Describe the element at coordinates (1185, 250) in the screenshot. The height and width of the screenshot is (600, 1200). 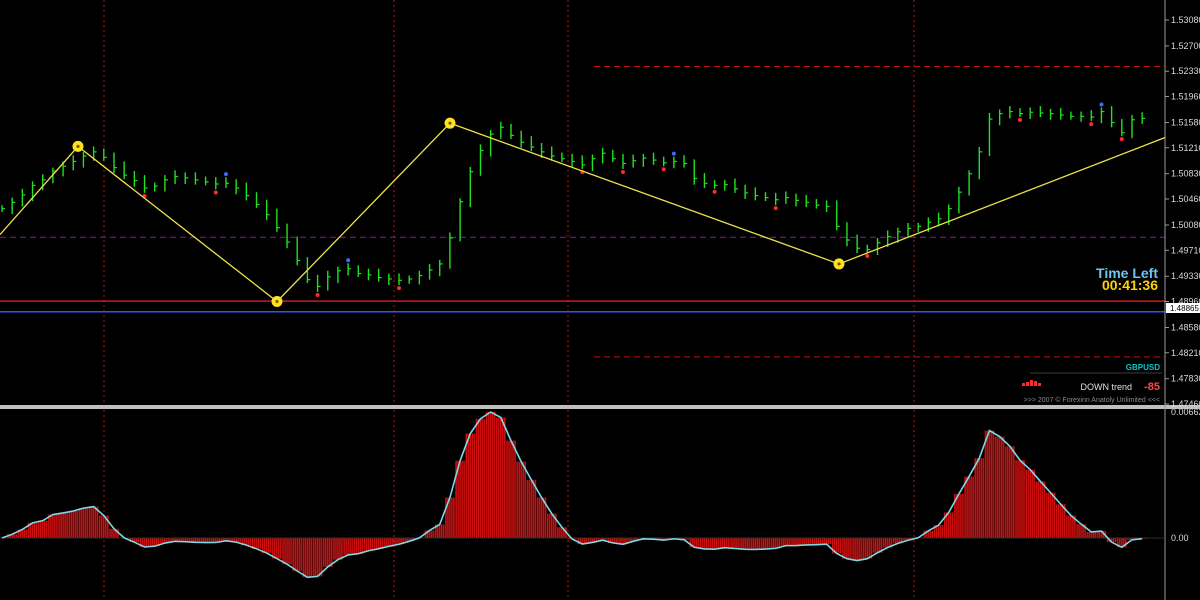
I see `price-tick-label: 1.49710` at that location.